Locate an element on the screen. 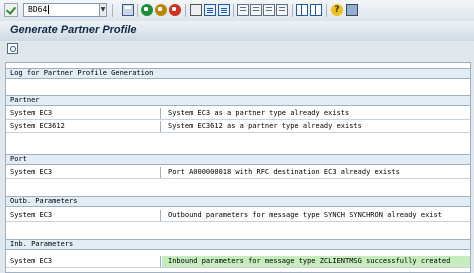  section-title: Port is located at coordinates (18, 159).